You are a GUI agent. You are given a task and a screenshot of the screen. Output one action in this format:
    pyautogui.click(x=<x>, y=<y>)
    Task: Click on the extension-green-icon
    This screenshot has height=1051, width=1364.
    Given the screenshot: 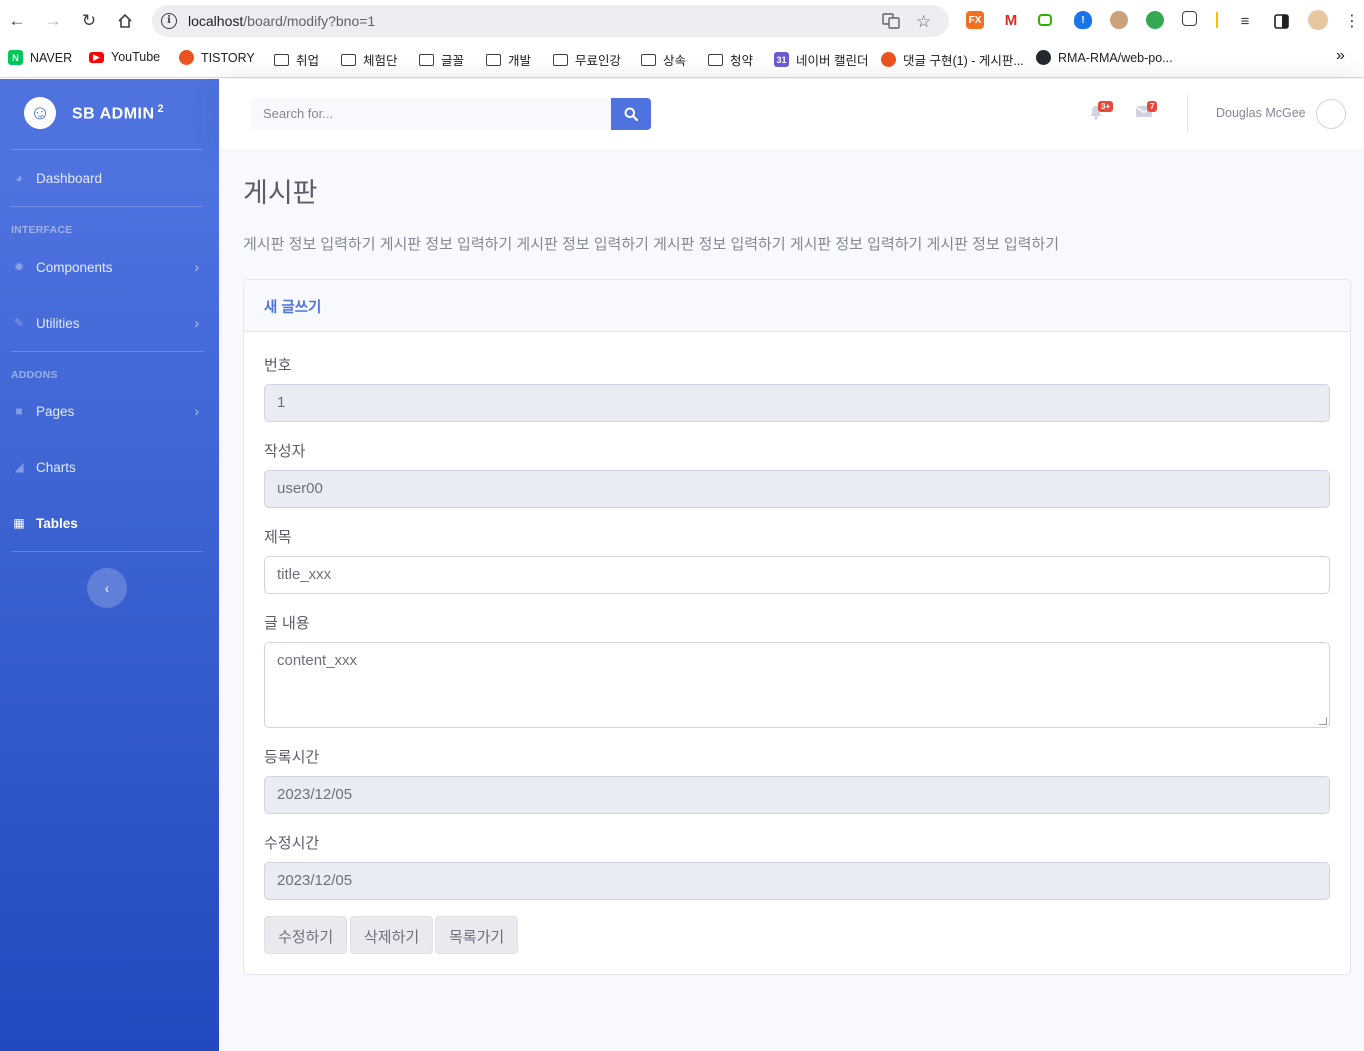 What is the action you would take?
    pyautogui.click(x=1045, y=20)
    